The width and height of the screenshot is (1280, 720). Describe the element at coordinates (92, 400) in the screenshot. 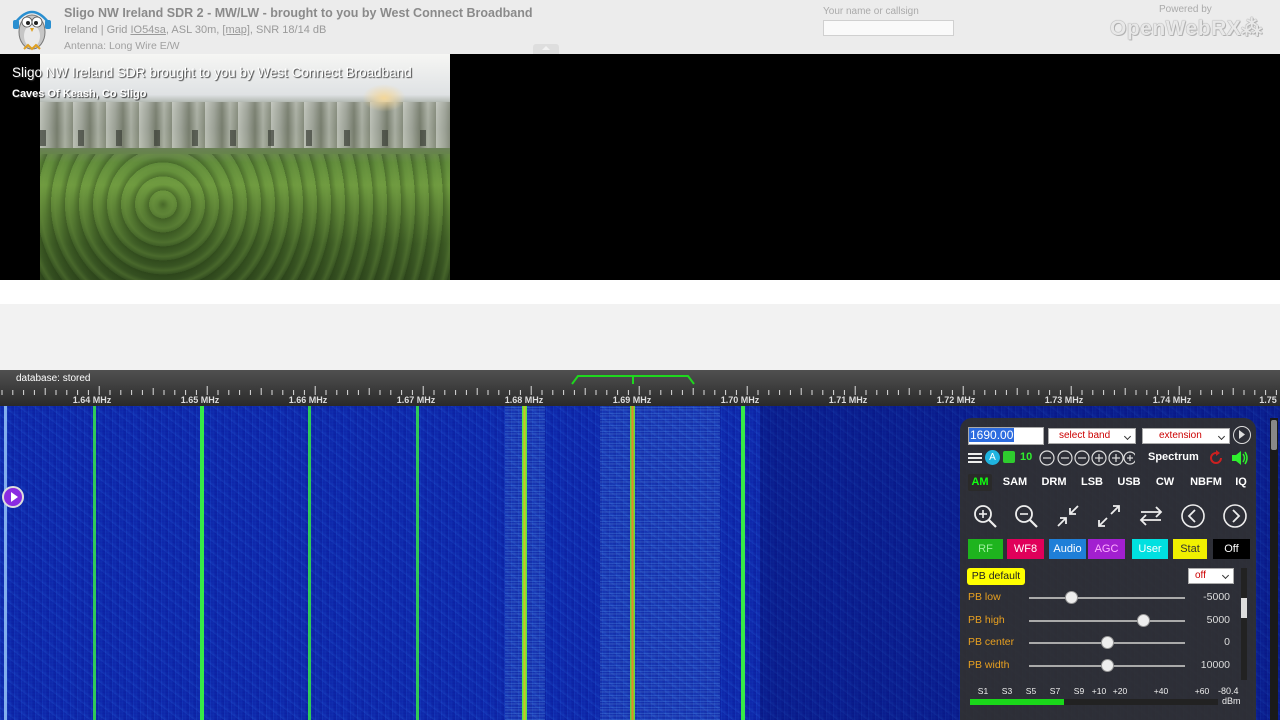

I see `scale-label: 1.64 MHz` at that location.